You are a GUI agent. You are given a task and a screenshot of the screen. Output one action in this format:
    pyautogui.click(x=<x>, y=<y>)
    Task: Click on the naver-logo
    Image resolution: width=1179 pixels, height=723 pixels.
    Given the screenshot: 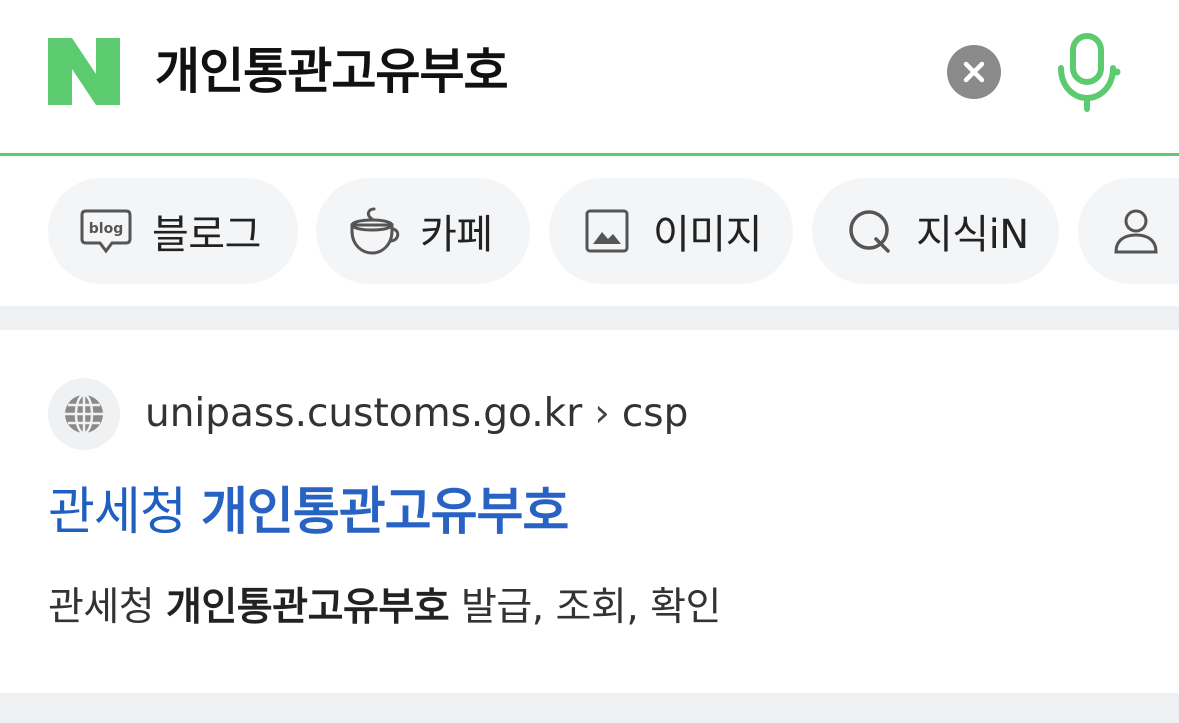 What is the action you would take?
    pyautogui.click(x=84, y=71)
    